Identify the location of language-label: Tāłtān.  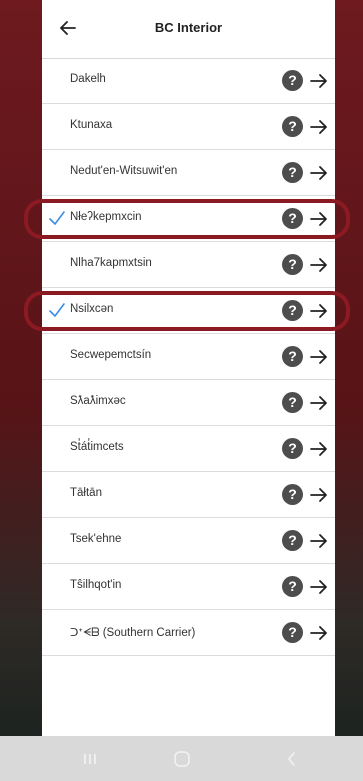
(86, 493).